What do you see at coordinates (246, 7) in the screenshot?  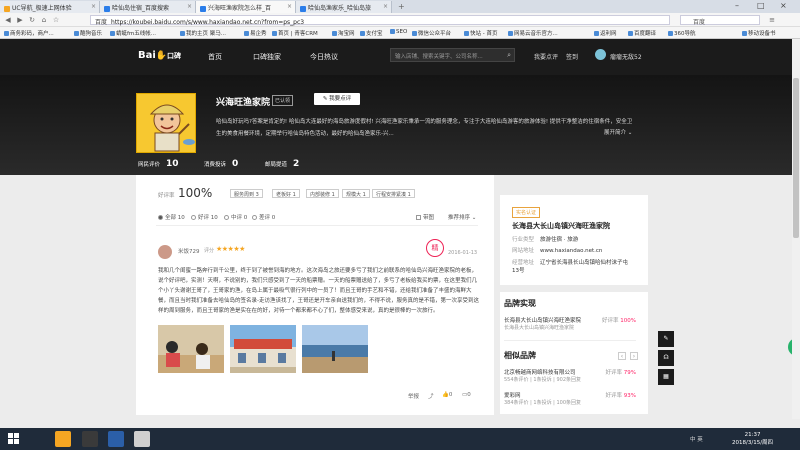 I see `browser-tab-3: 兴海旺渔家院怎么样_百 ×` at bounding box center [246, 7].